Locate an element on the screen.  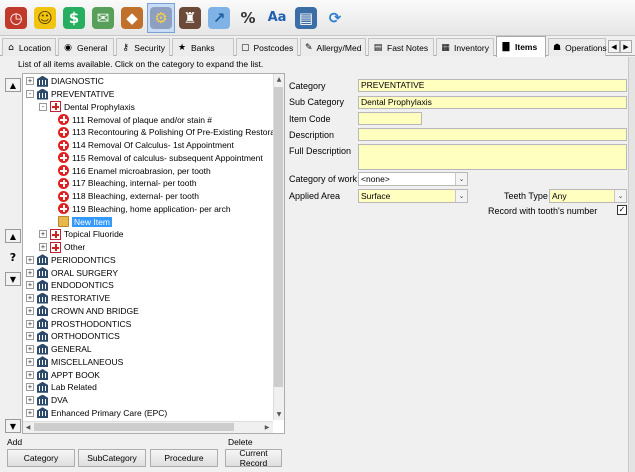
percent-toolbar-button: % is located at coordinates (248, 18).